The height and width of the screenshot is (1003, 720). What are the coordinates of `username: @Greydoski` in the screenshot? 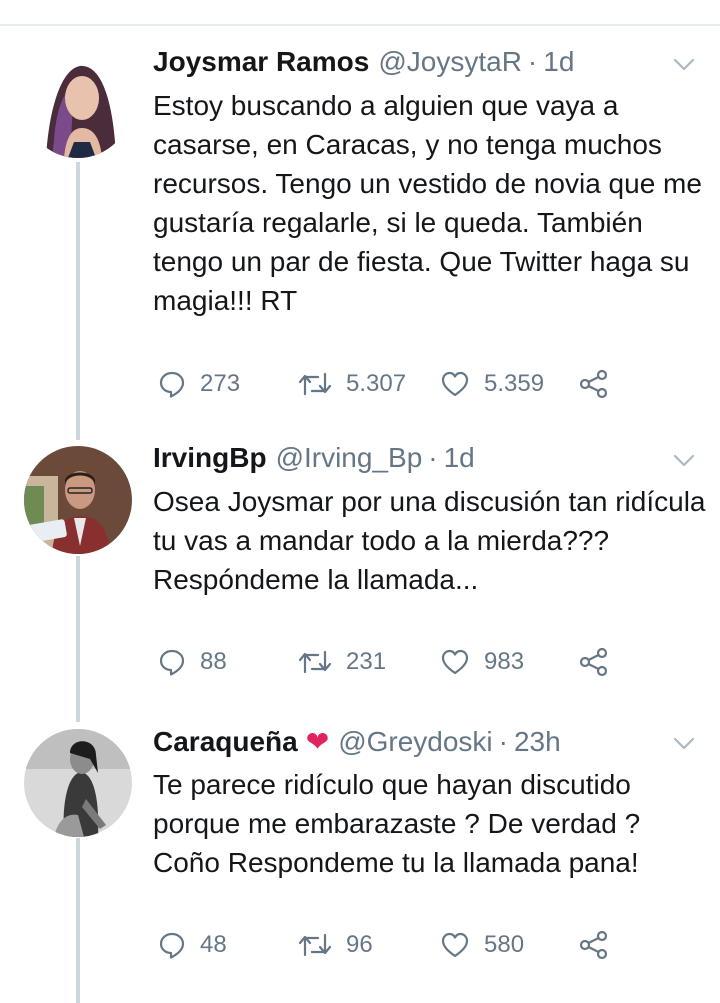 It's located at (415, 742).